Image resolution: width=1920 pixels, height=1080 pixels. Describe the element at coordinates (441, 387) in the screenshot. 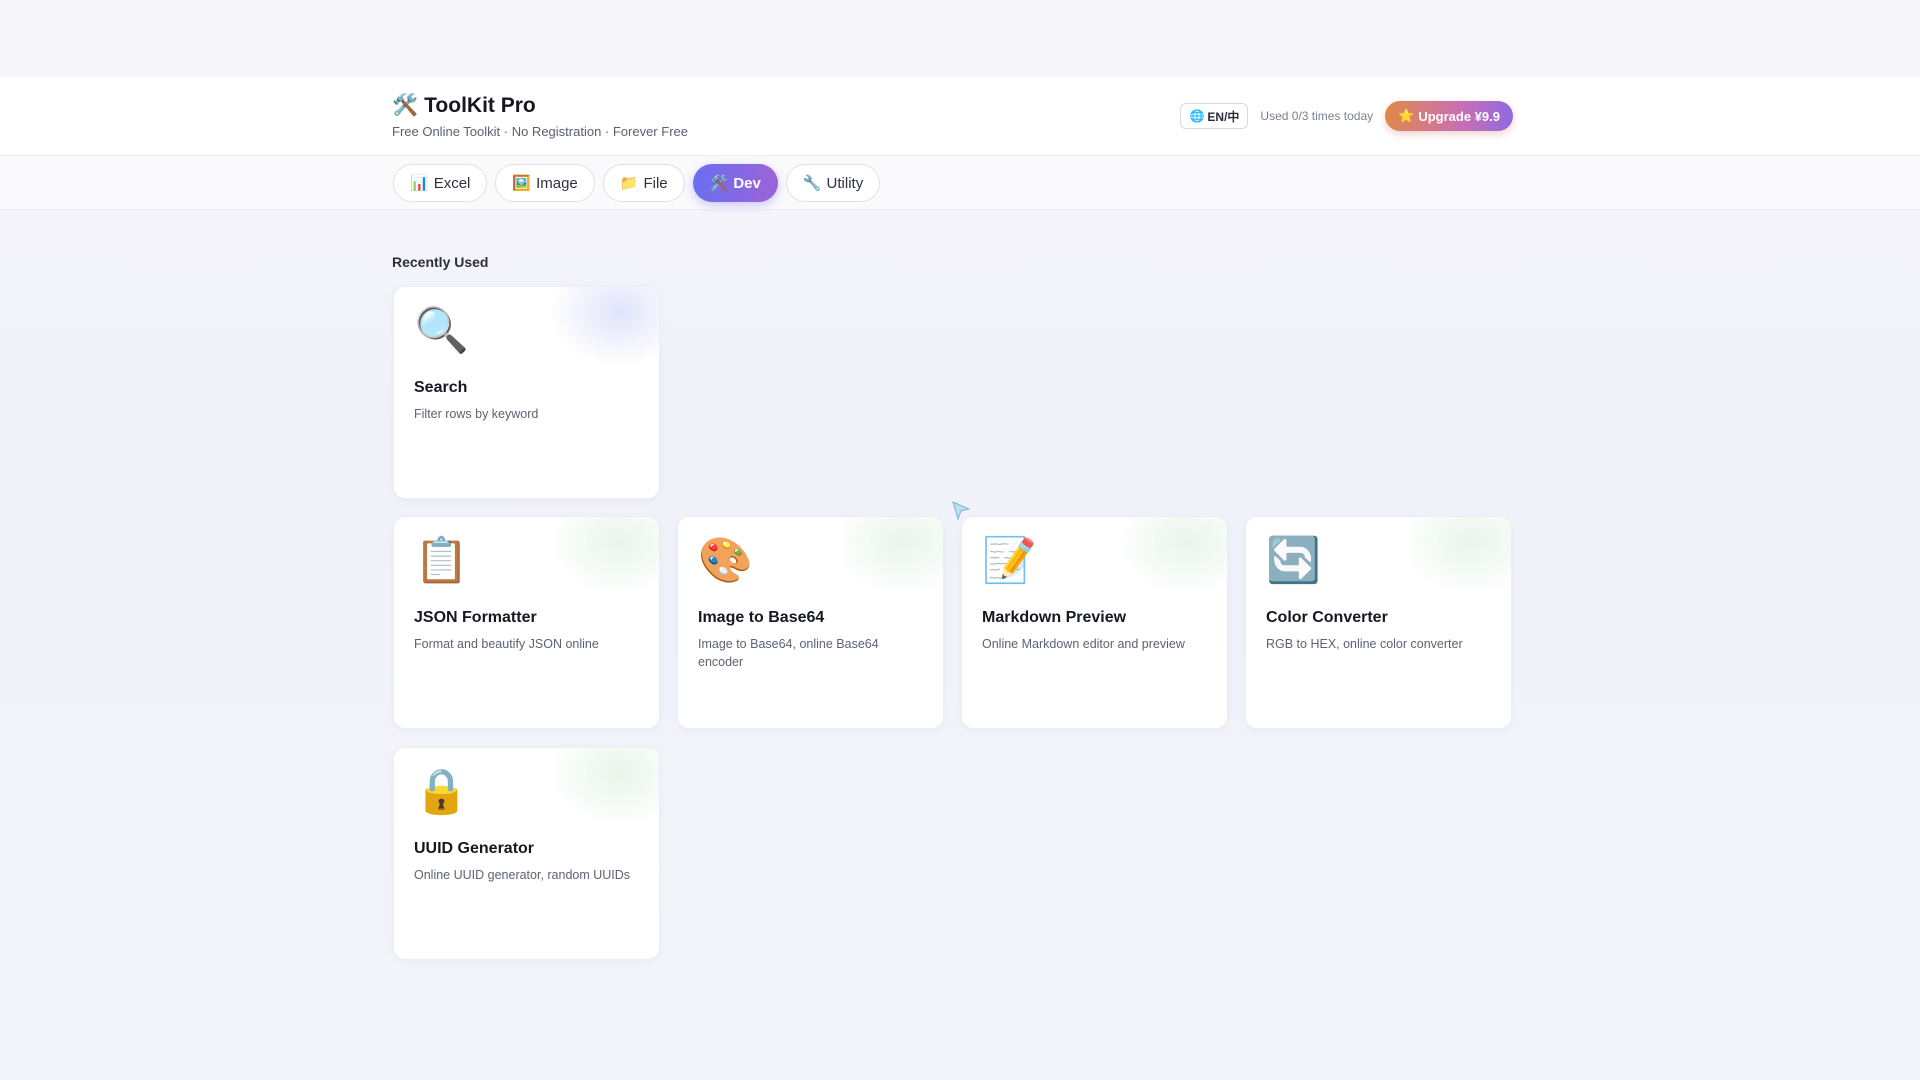

I see `card-title: Search` at that location.